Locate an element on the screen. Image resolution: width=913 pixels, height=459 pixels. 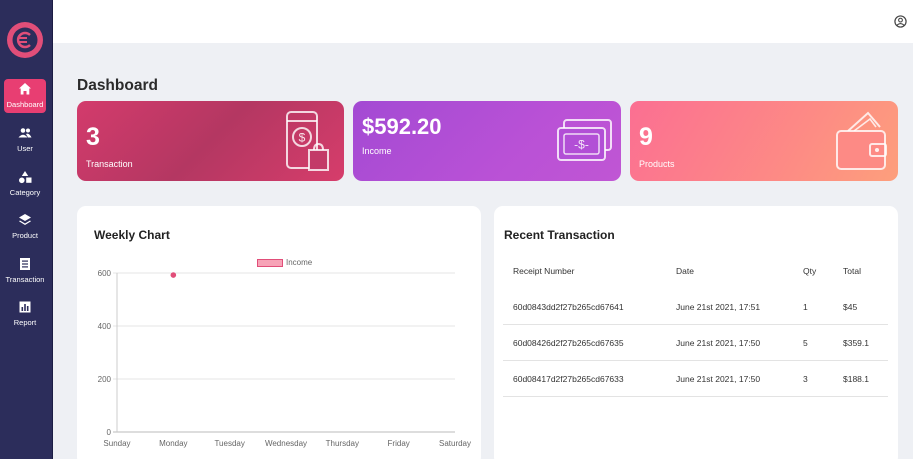
stat-label: Income is located at coordinates (377, 151).